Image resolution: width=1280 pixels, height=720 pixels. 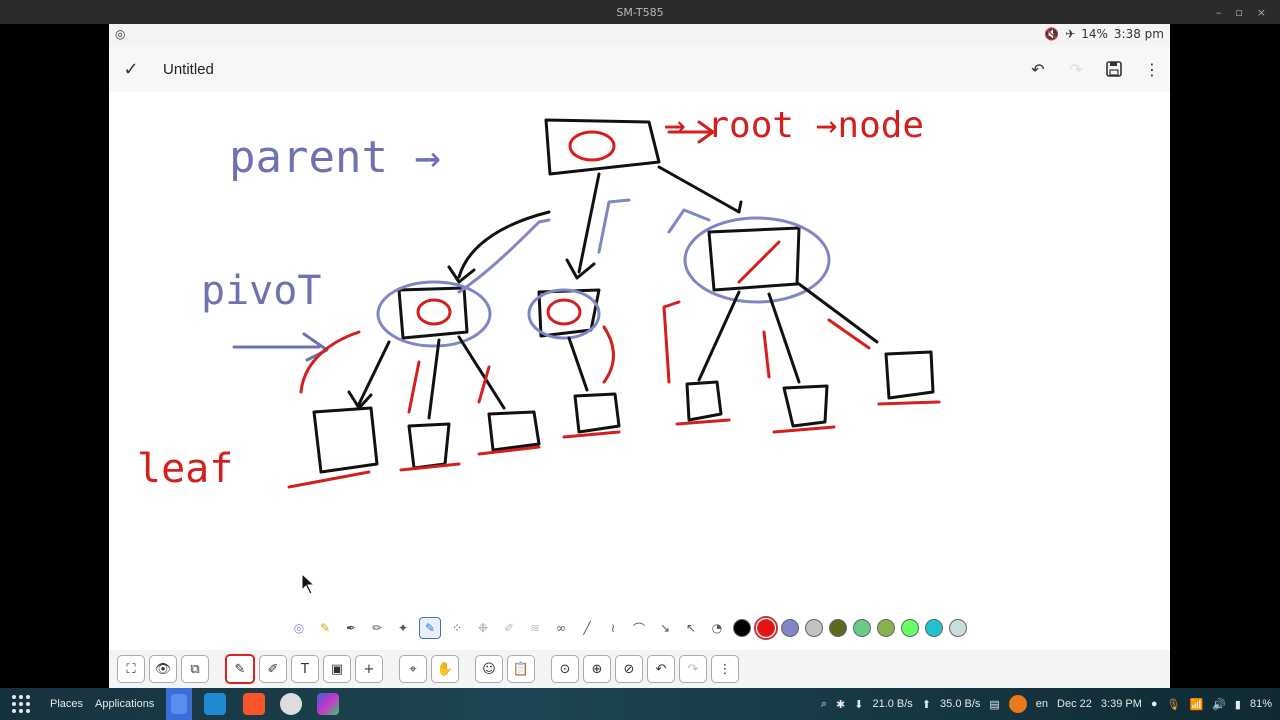 I want to click on window-titlebar: SM-T585 – ▫ ×, so click(x=640, y=12).